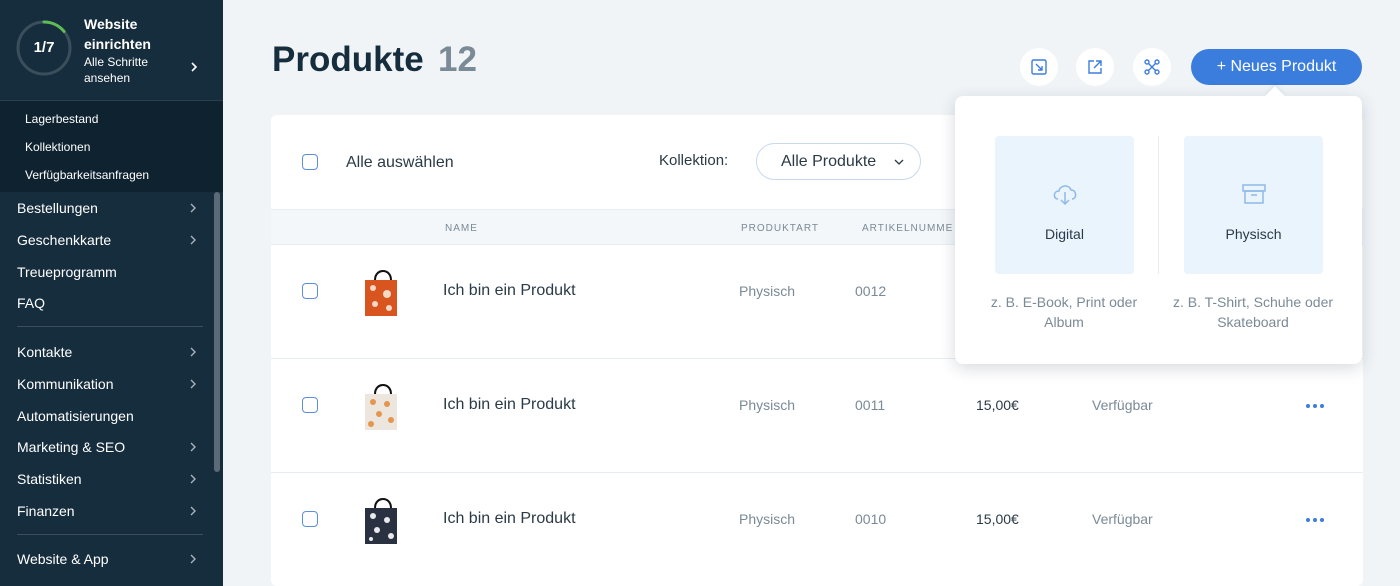 Image resolution: width=1400 pixels, height=586 pixels. Describe the element at coordinates (110, 208) in the screenshot. I see `sidebar-item-orders: Bestellungen` at that location.